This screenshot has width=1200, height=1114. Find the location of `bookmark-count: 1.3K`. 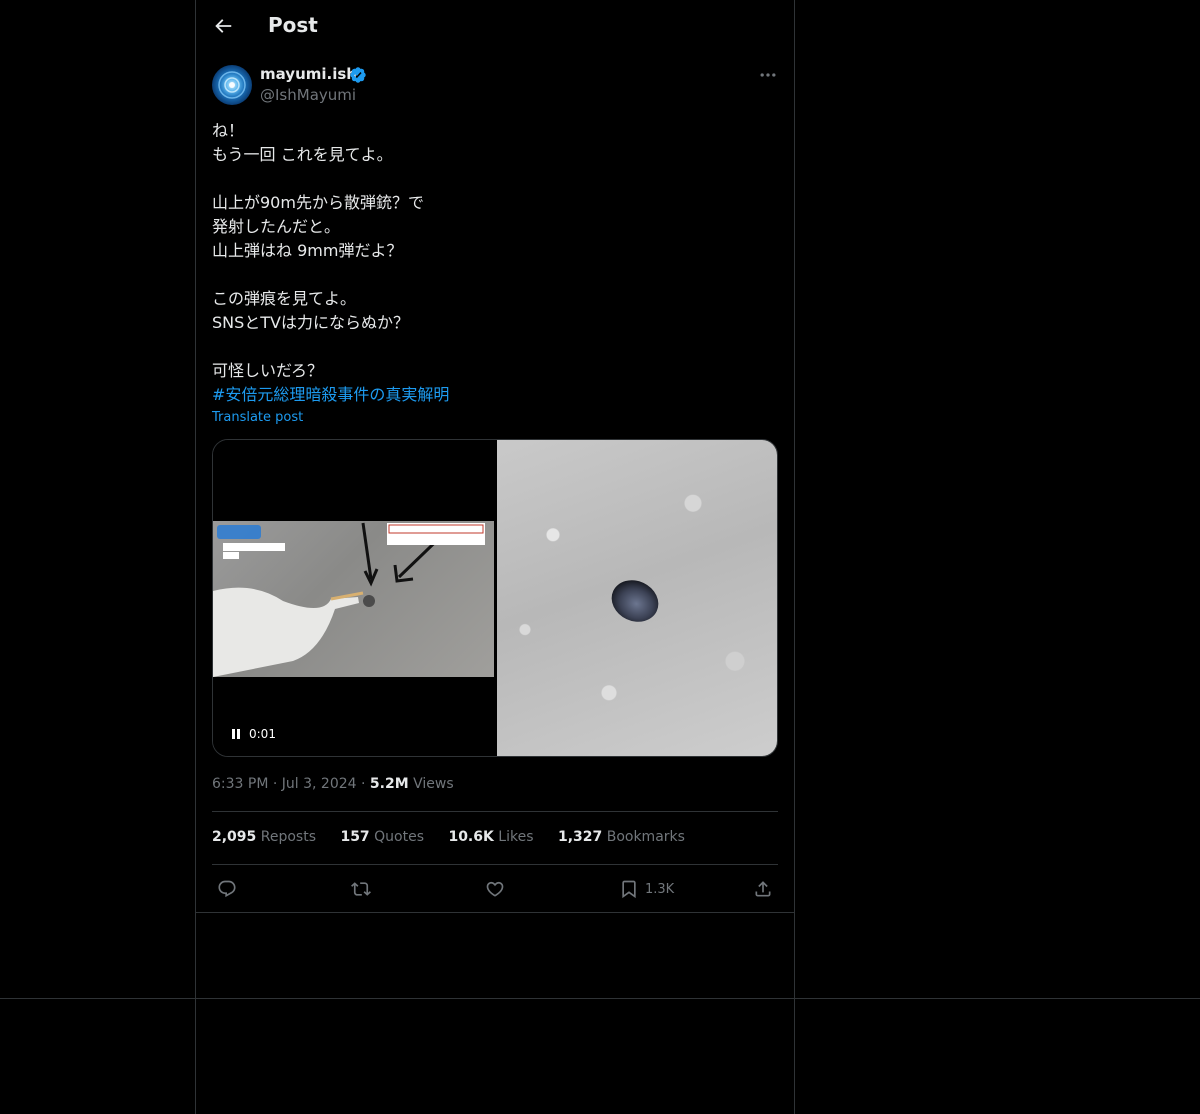

bookmark-count: 1.3K is located at coordinates (660, 889).